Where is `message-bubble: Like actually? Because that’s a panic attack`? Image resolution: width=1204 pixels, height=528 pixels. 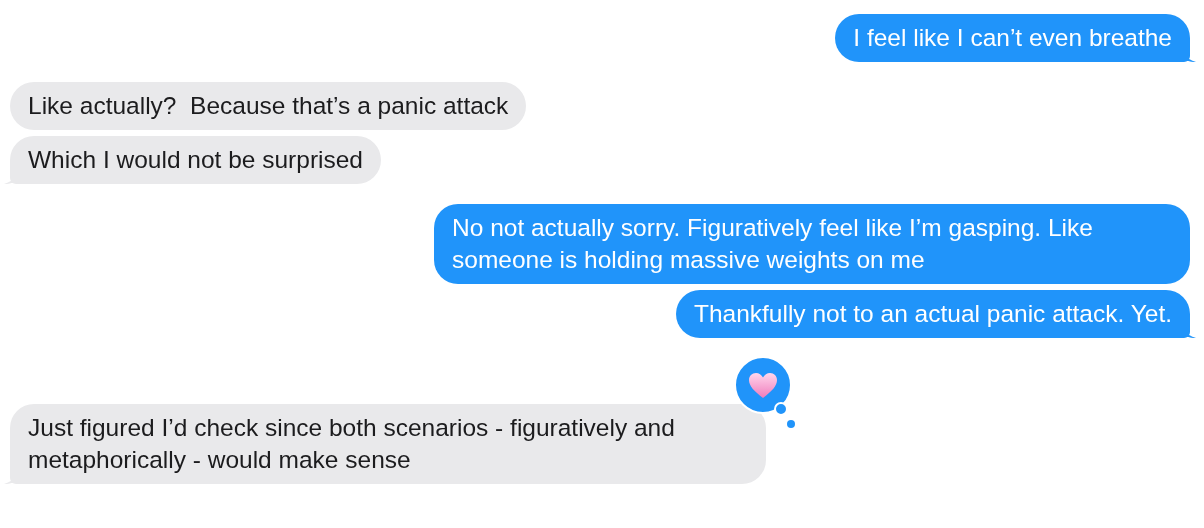
message-bubble: Like actually? Because that’s a panic attack is located at coordinates (268, 106).